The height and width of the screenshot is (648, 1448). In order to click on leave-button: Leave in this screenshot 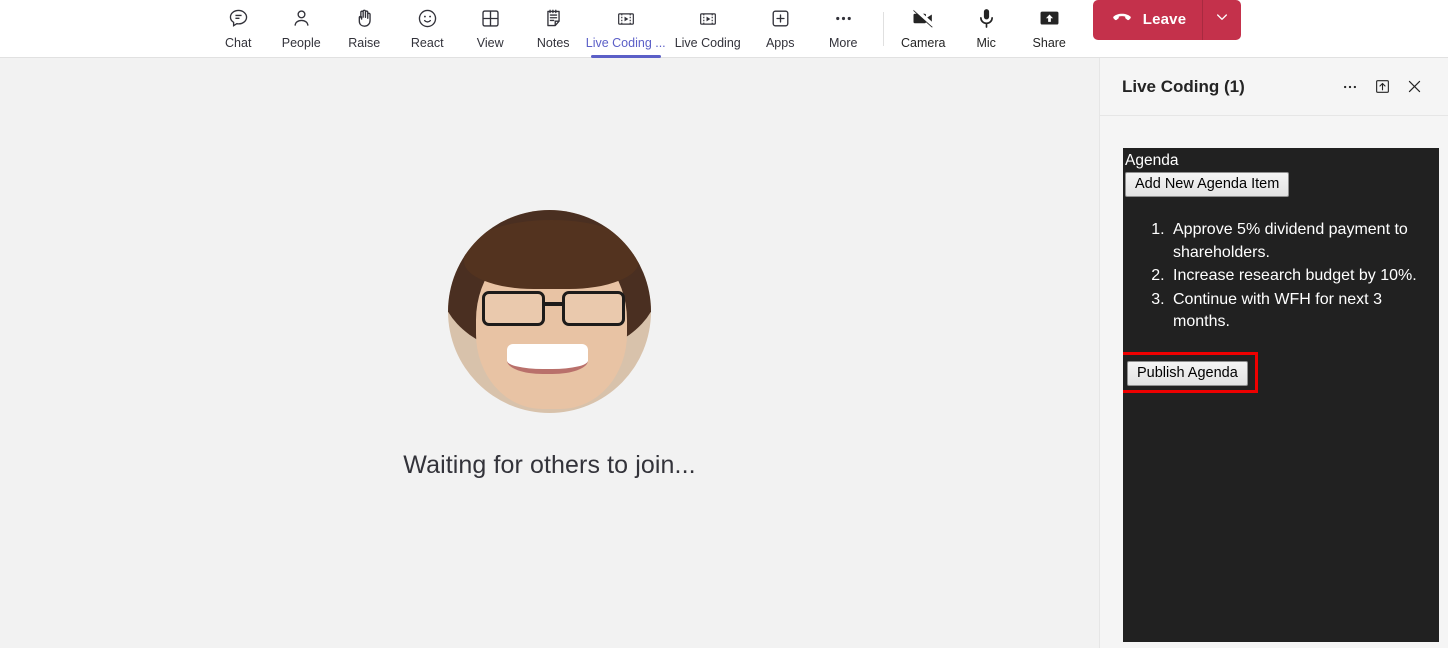, I will do `click(1148, 20)`.